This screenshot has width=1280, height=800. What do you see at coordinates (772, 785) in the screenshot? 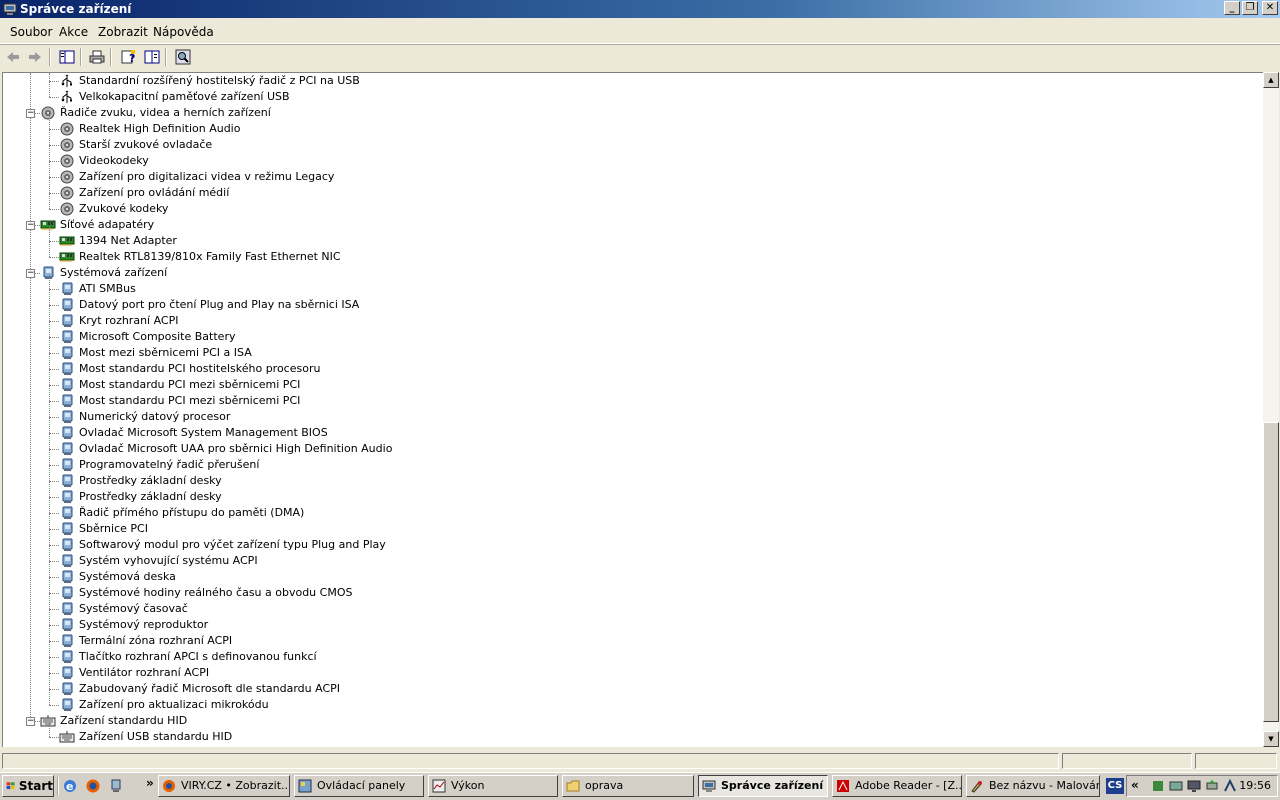
I see `taskbar-button-label: Správce zařízení` at bounding box center [772, 785].